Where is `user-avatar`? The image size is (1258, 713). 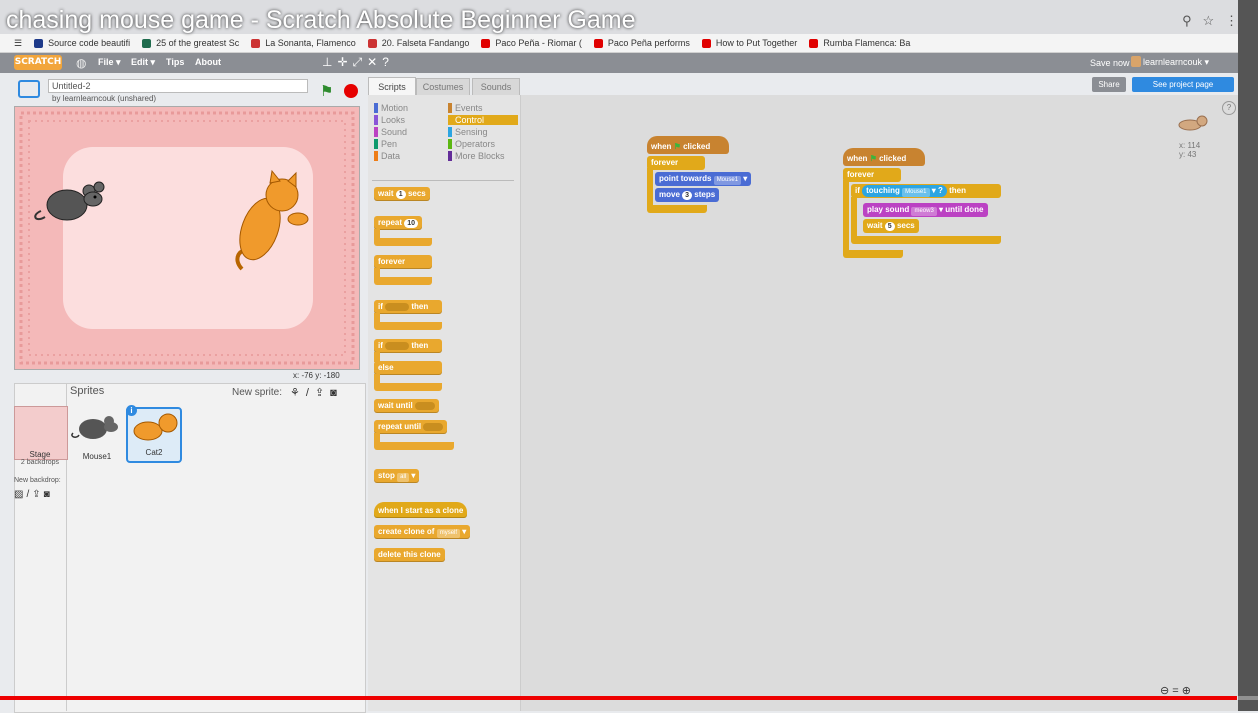
user-avatar is located at coordinates (1136, 61).